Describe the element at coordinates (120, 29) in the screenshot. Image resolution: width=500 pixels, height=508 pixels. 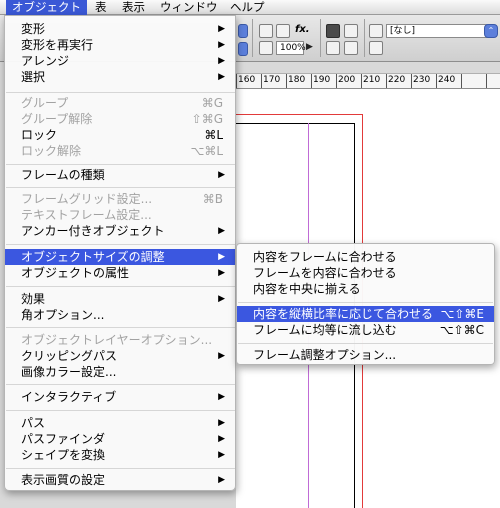
I see `menu-item-transform: 変形 ▶` at that location.